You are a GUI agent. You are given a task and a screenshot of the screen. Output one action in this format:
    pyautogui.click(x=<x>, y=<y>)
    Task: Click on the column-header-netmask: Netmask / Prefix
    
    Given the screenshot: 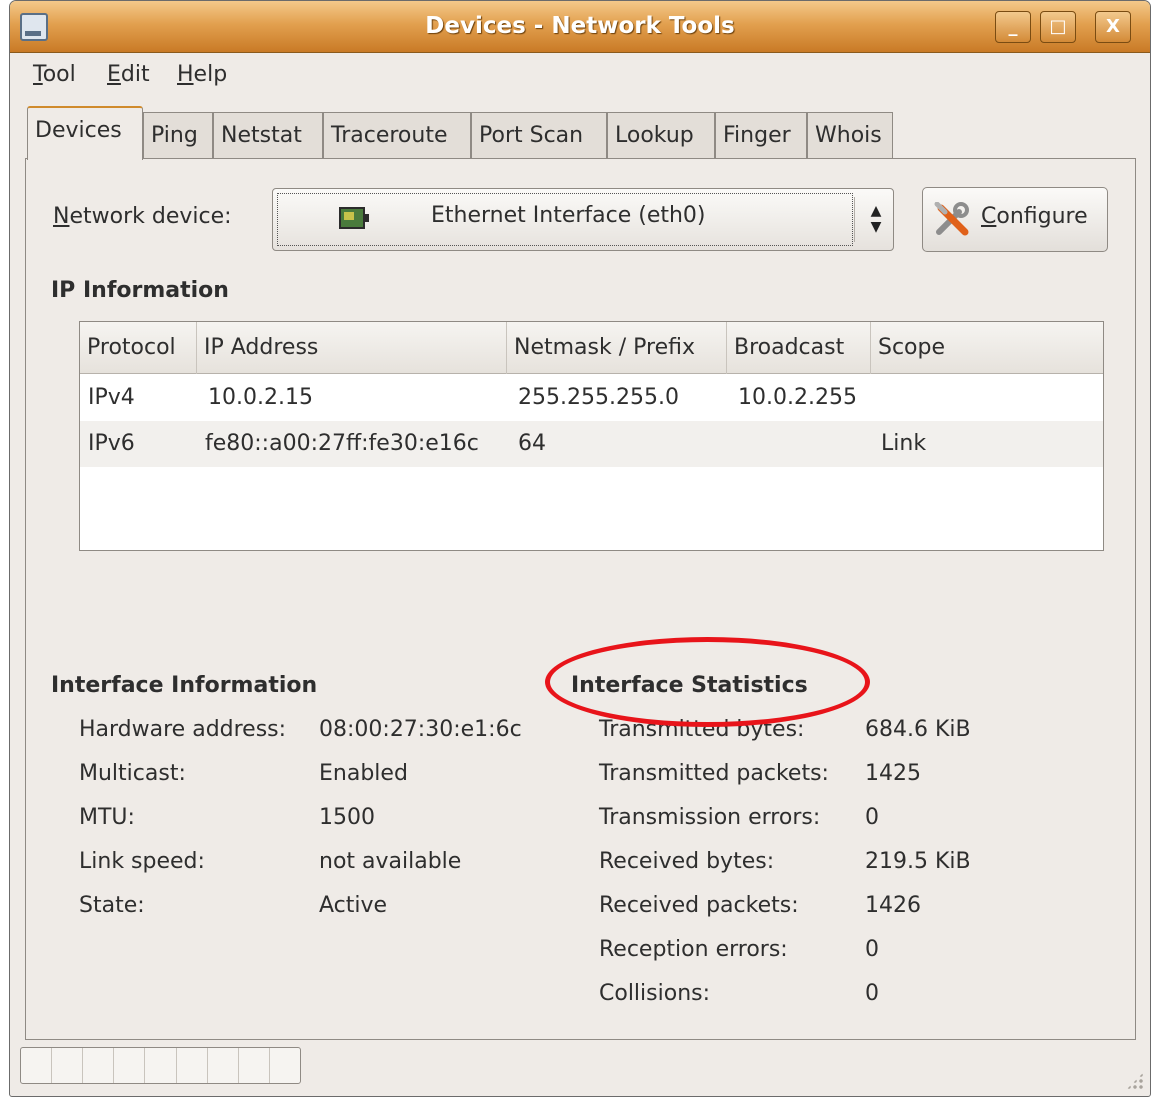 What is the action you would take?
    pyautogui.click(x=617, y=348)
    